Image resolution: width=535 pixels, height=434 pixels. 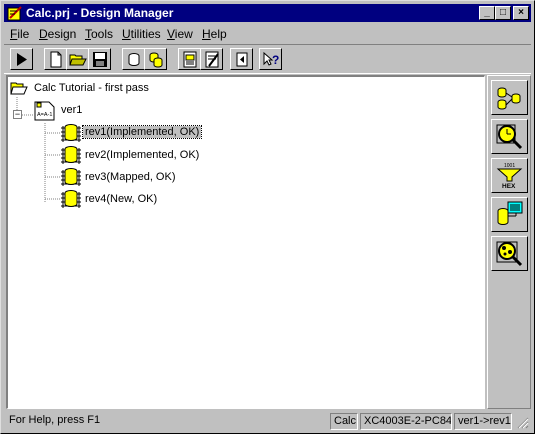 I want to click on tools-sidebar: 1001 HEX, so click(x=509, y=242).